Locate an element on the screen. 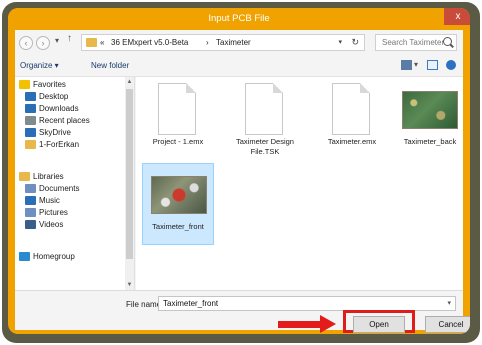 Image resolution: width=482 pixels, height=345 pixels. videos-icon is located at coordinates (30, 225).